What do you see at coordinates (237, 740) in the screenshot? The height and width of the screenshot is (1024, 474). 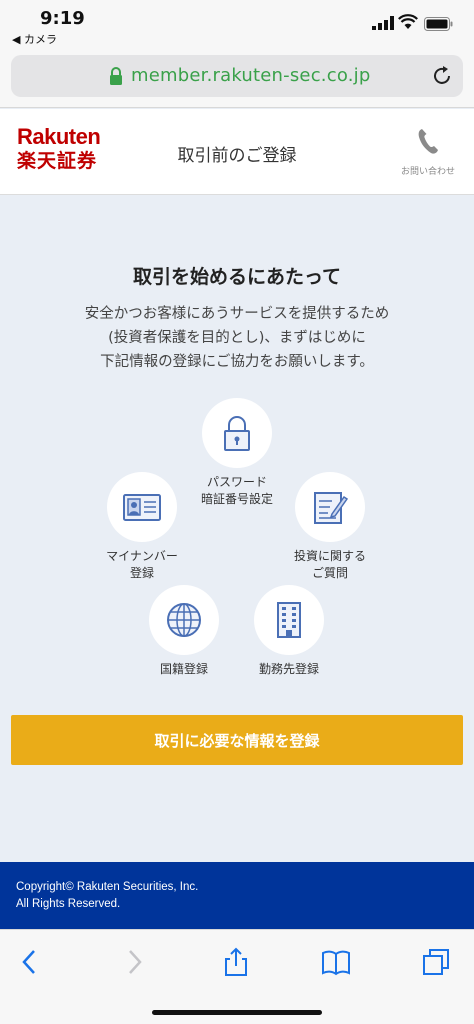 I see `register-info-button: 取引に必要な情報を登録` at bounding box center [237, 740].